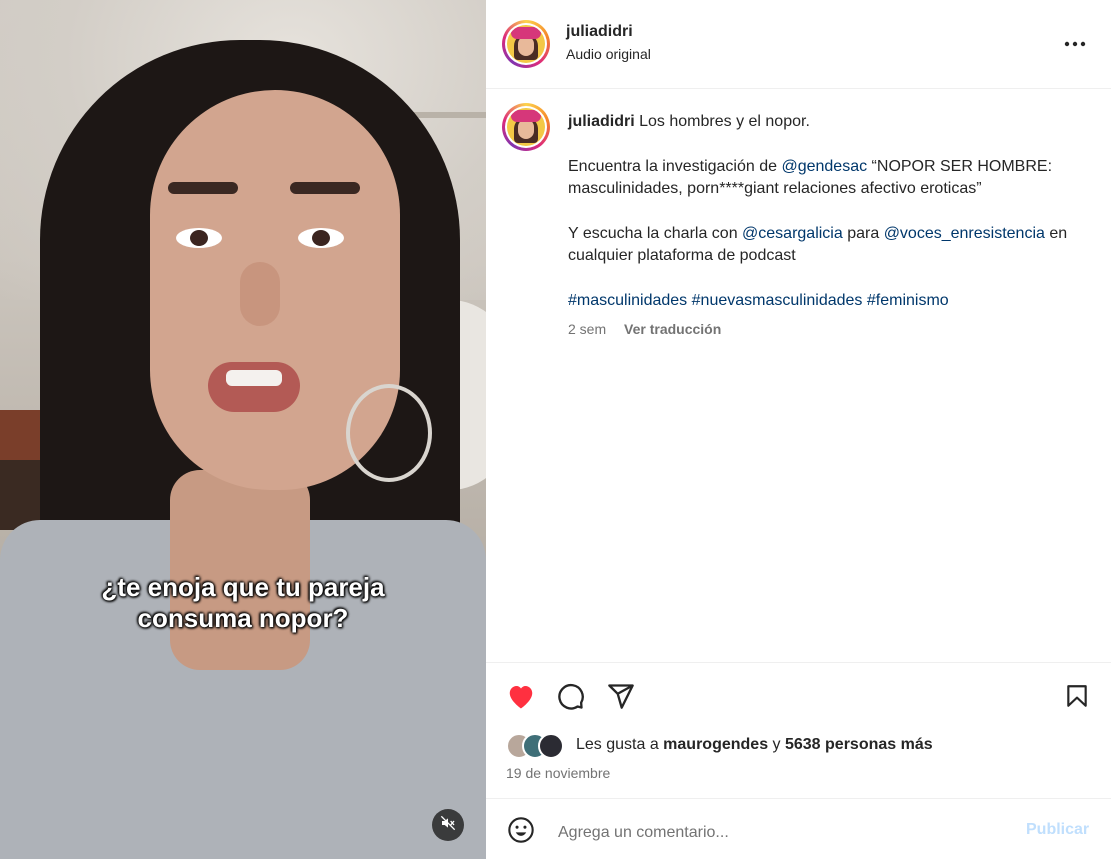 This screenshot has width=1111, height=860. I want to click on heart-icon, so click(521, 698).